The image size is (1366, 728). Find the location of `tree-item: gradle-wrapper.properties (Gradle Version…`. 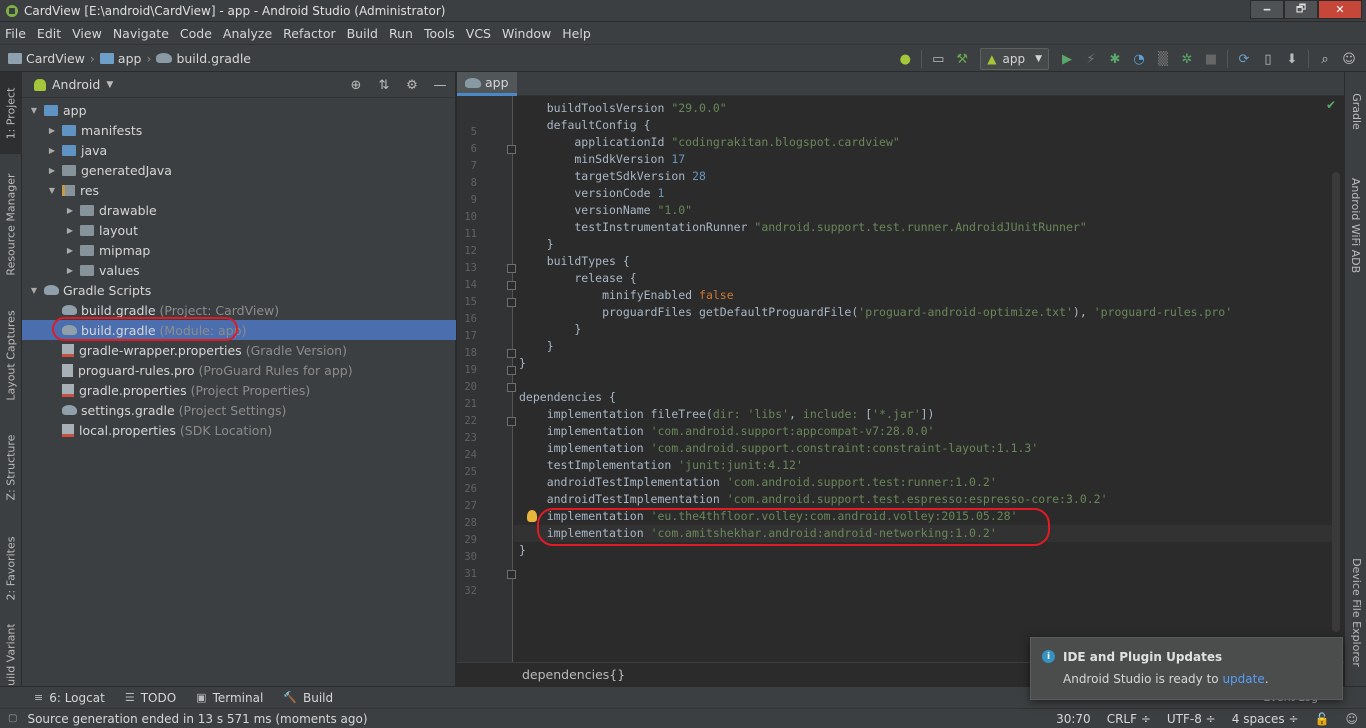

tree-item: gradle-wrapper.properties (Gradle Version… is located at coordinates (239, 350).